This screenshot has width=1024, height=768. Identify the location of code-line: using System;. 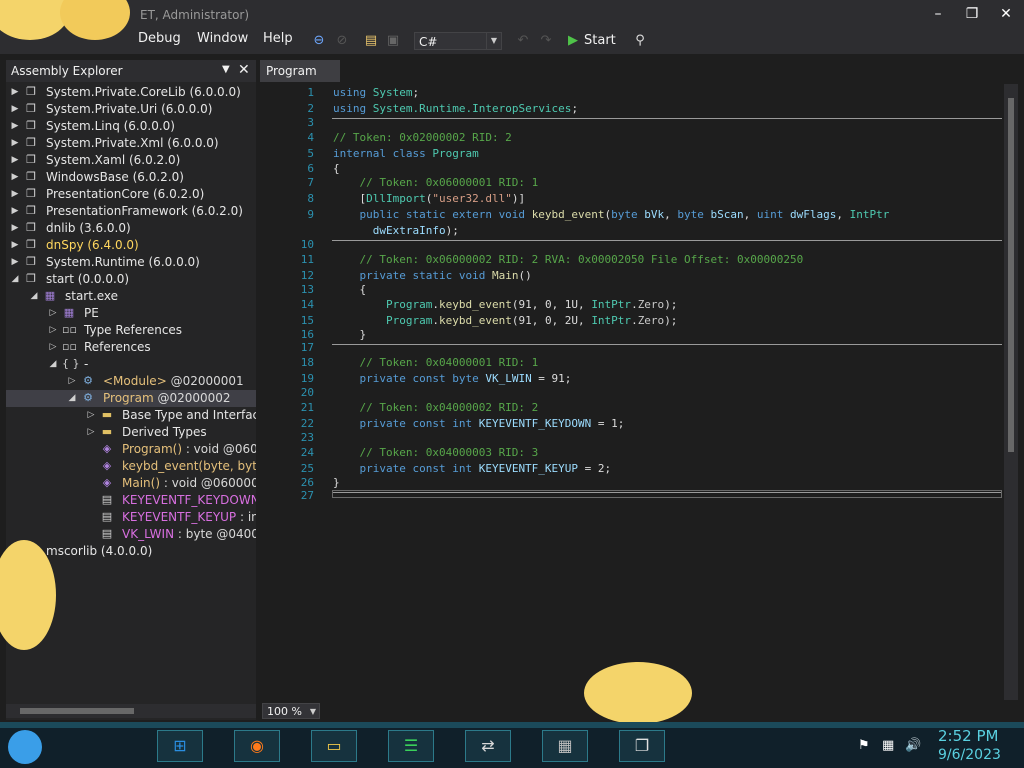
(379, 92).